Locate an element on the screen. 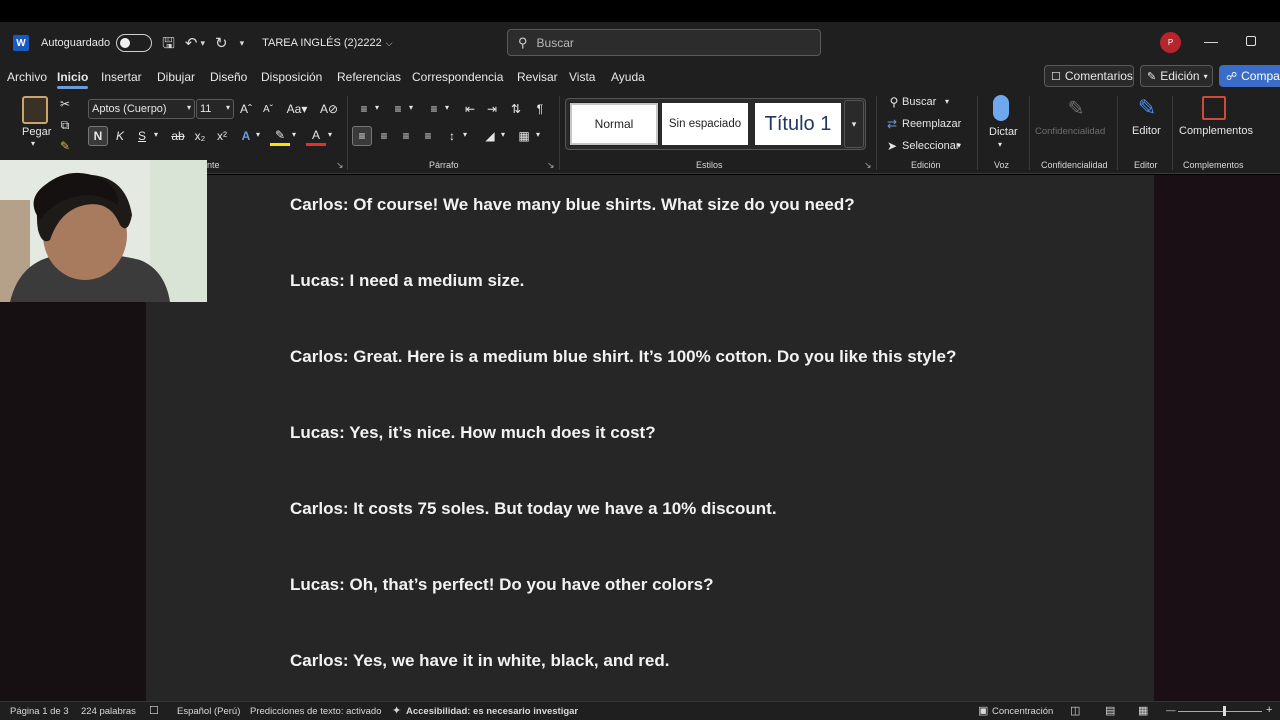 The height and width of the screenshot is (720, 1280). style-no-spacing: Sin espaciado is located at coordinates (705, 124).